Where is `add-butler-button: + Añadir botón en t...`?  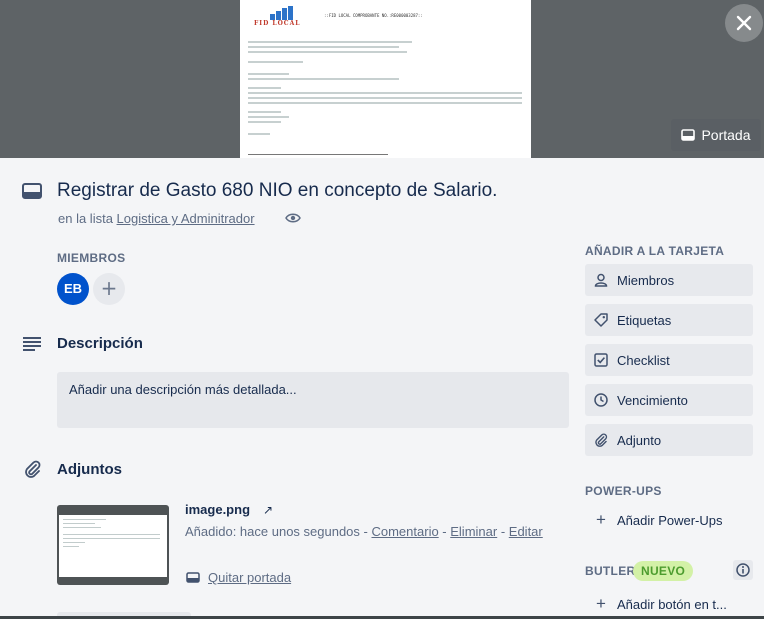 add-butler-button: + Añadir botón en t... is located at coordinates (669, 603).